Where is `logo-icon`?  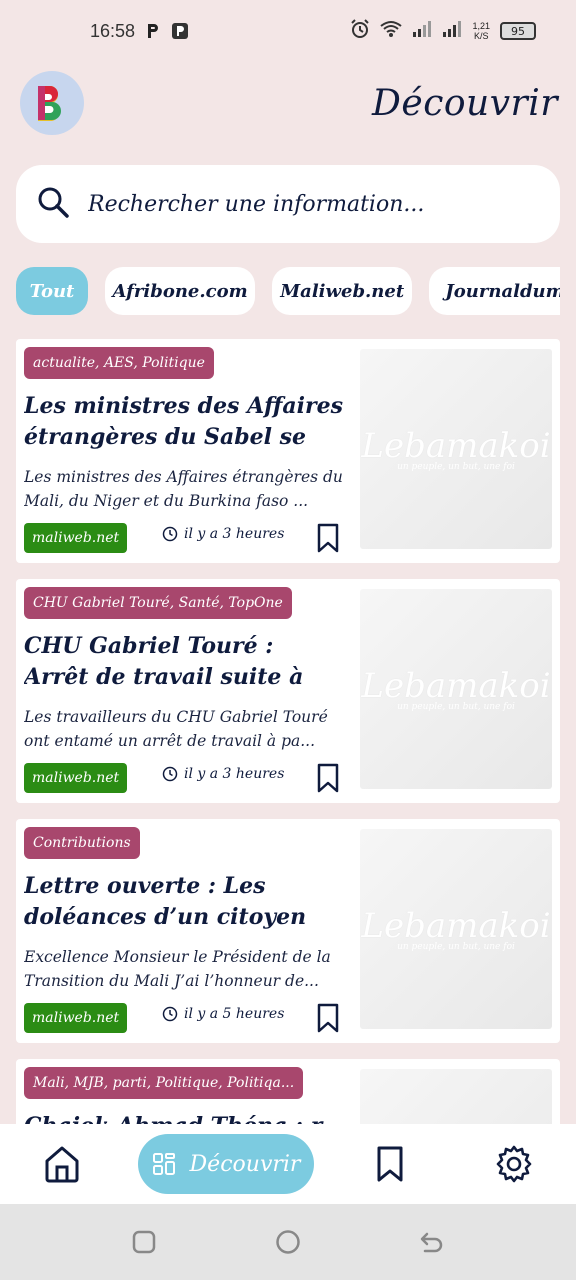
logo-icon is located at coordinates (49, 103).